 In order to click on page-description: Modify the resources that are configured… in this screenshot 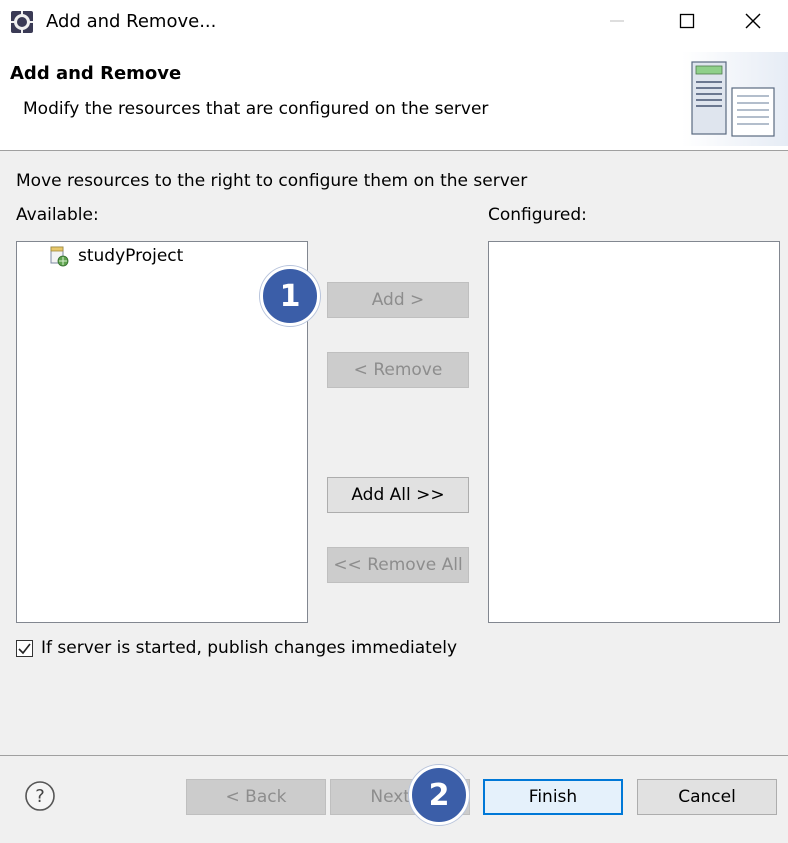, I will do `click(256, 109)`.